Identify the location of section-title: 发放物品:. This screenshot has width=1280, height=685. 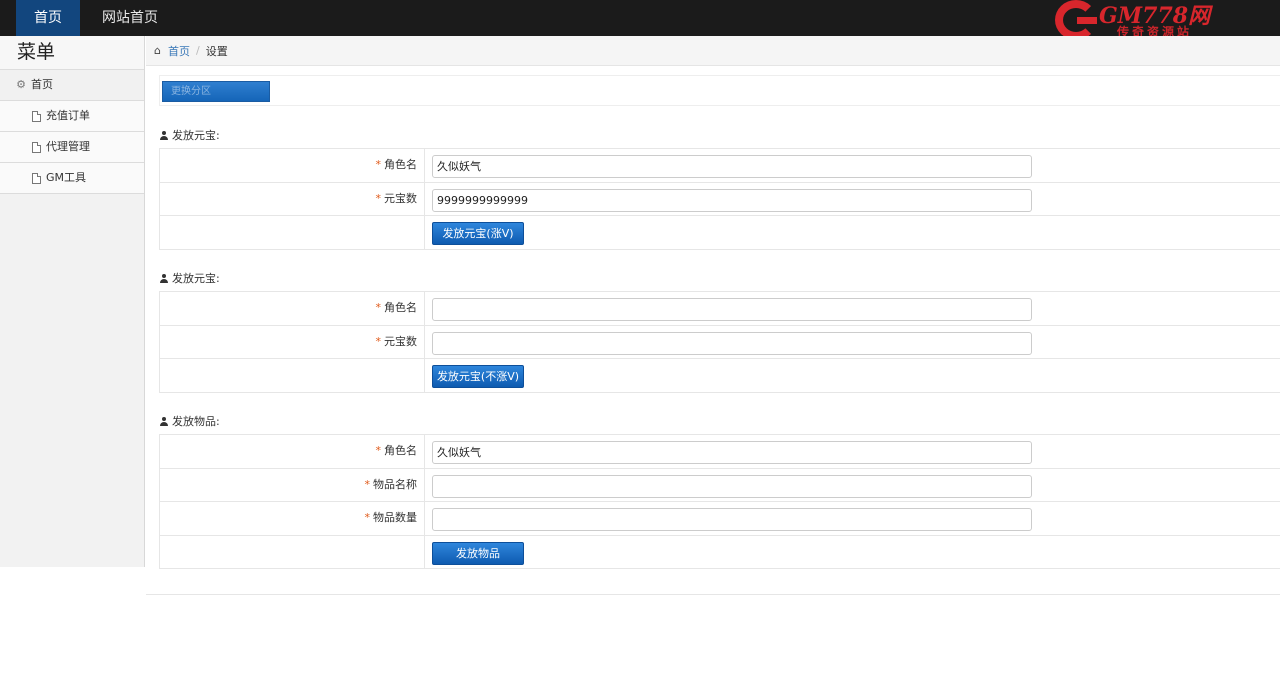
(189, 421).